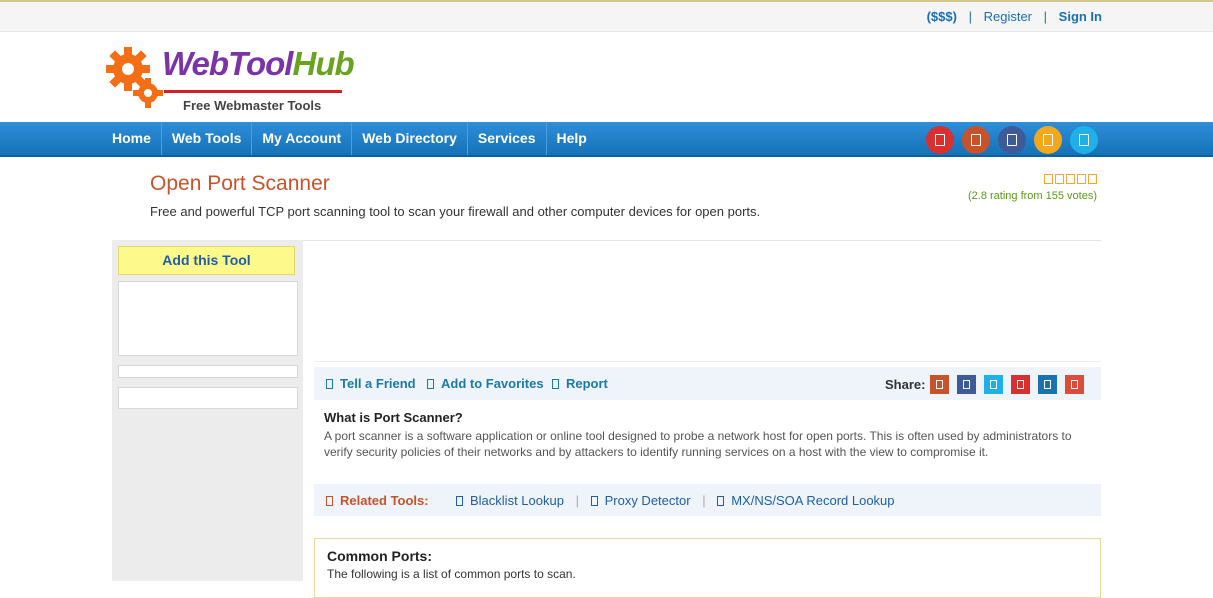  What do you see at coordinates (379, 556) in the screenshot?
I see `common-ports-title: Common Ports:` at bounding box center [379, 556].